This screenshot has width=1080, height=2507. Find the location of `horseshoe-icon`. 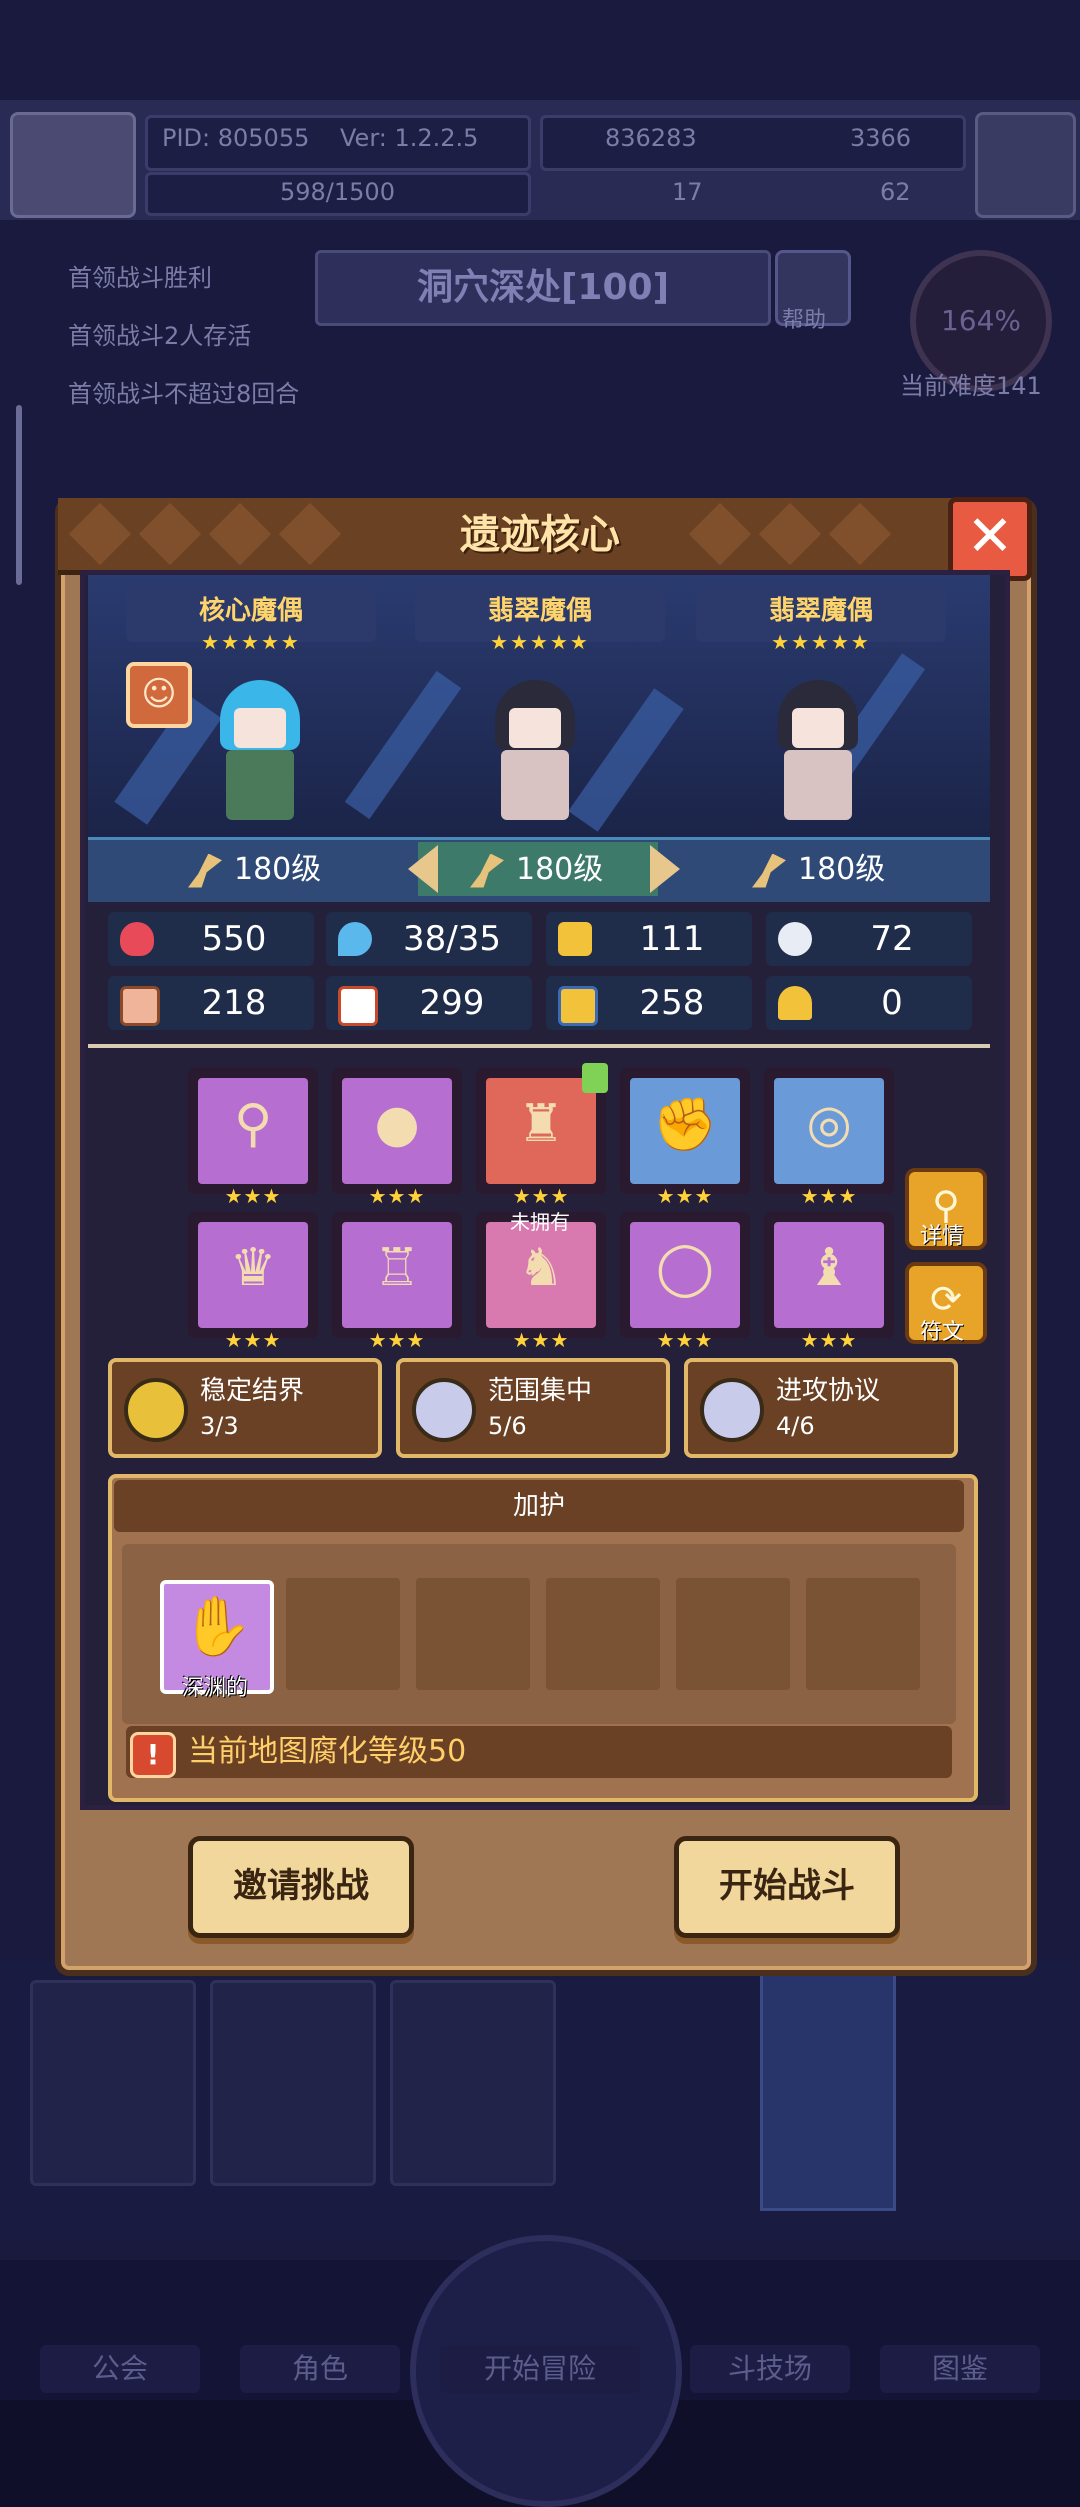

horseshoe-icon is located at coordinates (795, 1003).